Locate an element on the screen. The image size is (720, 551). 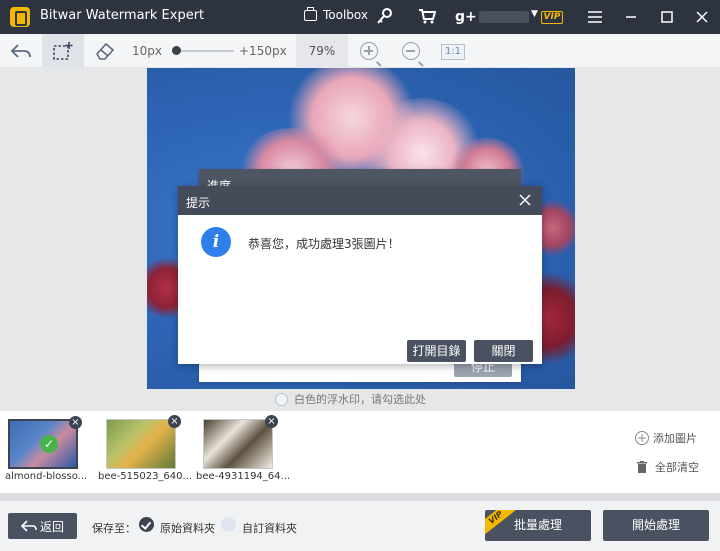
selection-rectangle-icon is located at coordinates (63, 51).